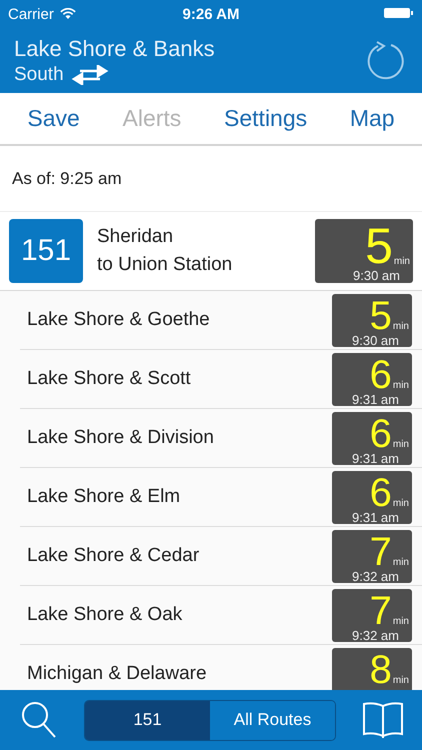  Describe the element at coordinates (266, 118) in the screenshot. I see `action-button: Settings` at that location.